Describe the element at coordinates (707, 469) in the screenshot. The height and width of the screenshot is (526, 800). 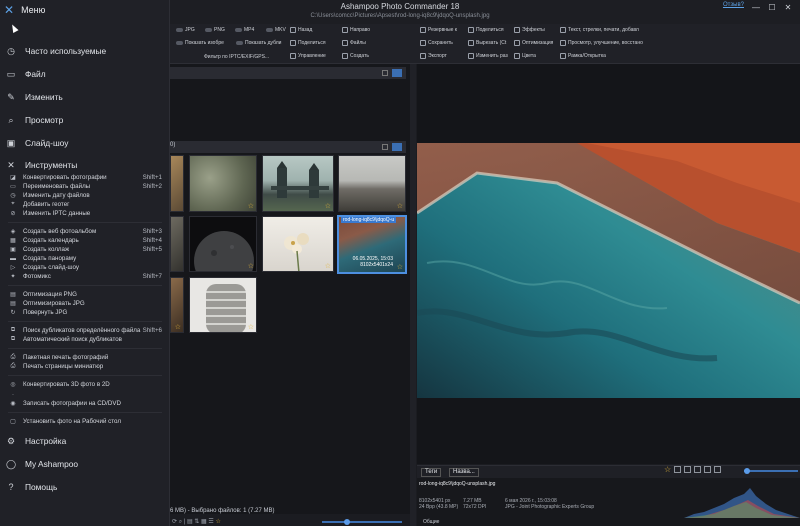
I see `info-icon` at that location.